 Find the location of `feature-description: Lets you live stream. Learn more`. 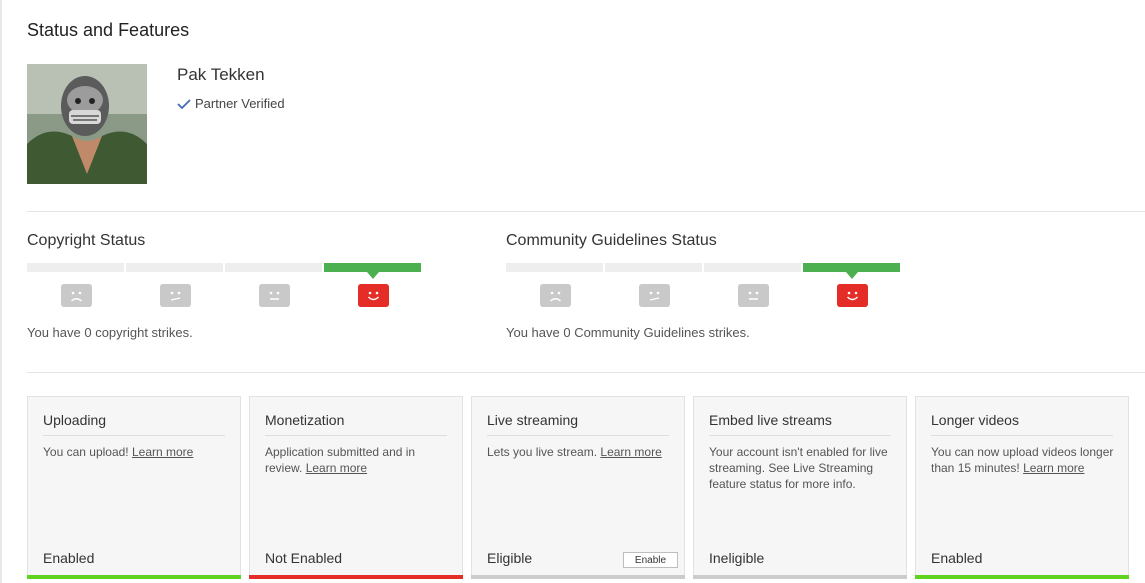

feature-description: Lets you live stream. Learn more is located at coordinates (574, 452).